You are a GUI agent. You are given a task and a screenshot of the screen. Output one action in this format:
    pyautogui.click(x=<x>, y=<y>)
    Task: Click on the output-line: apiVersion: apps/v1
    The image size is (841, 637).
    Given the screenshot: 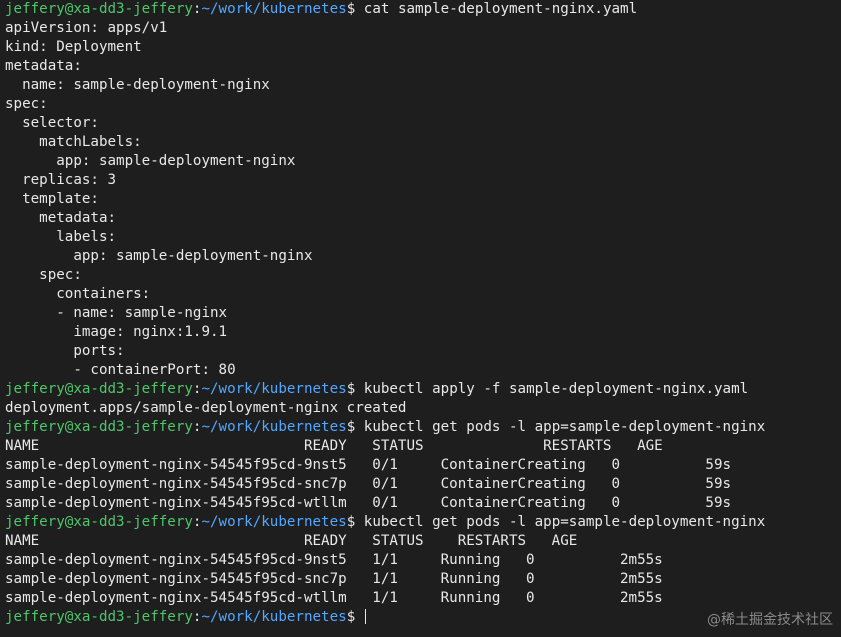 What is the action you would take?
    pyautogui.click(x=86, y=28)
    